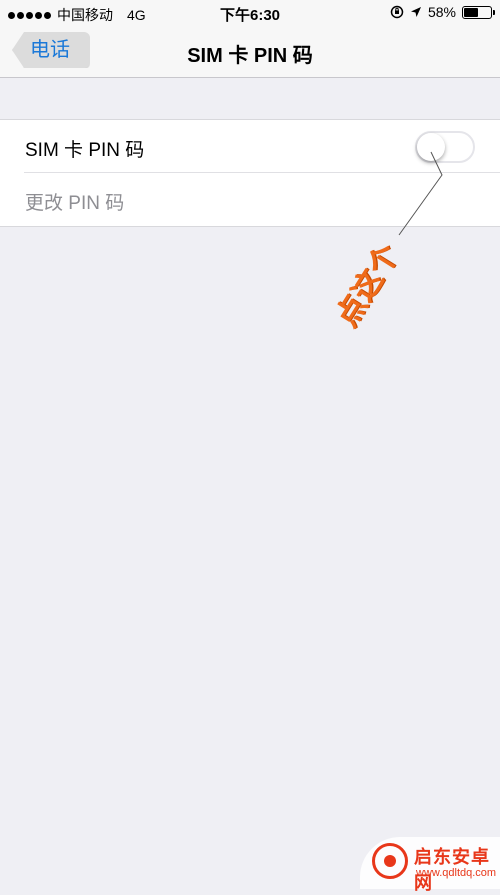 The image size is (500, 895). Describe the element at coordinates (456, 873) in the screenshot. I see `watermark-url: www.qdltdq.com` at that location.